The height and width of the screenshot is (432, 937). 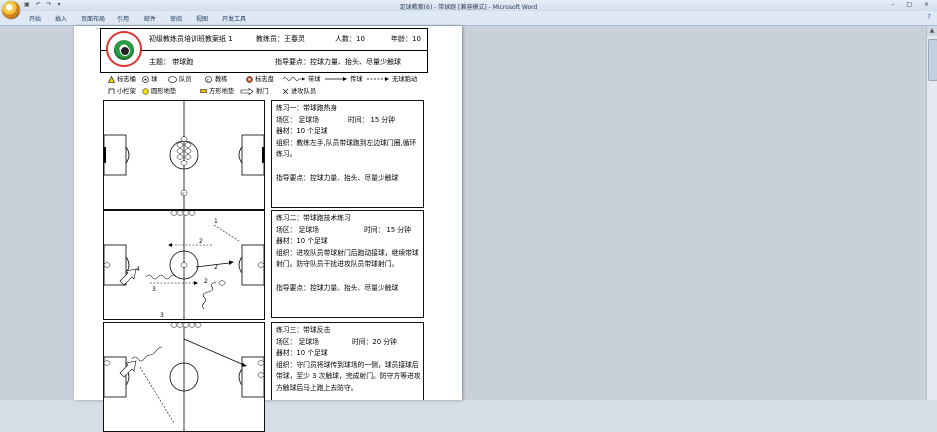 I want to click on disc-marker-icon, so click(x=249, y=79).